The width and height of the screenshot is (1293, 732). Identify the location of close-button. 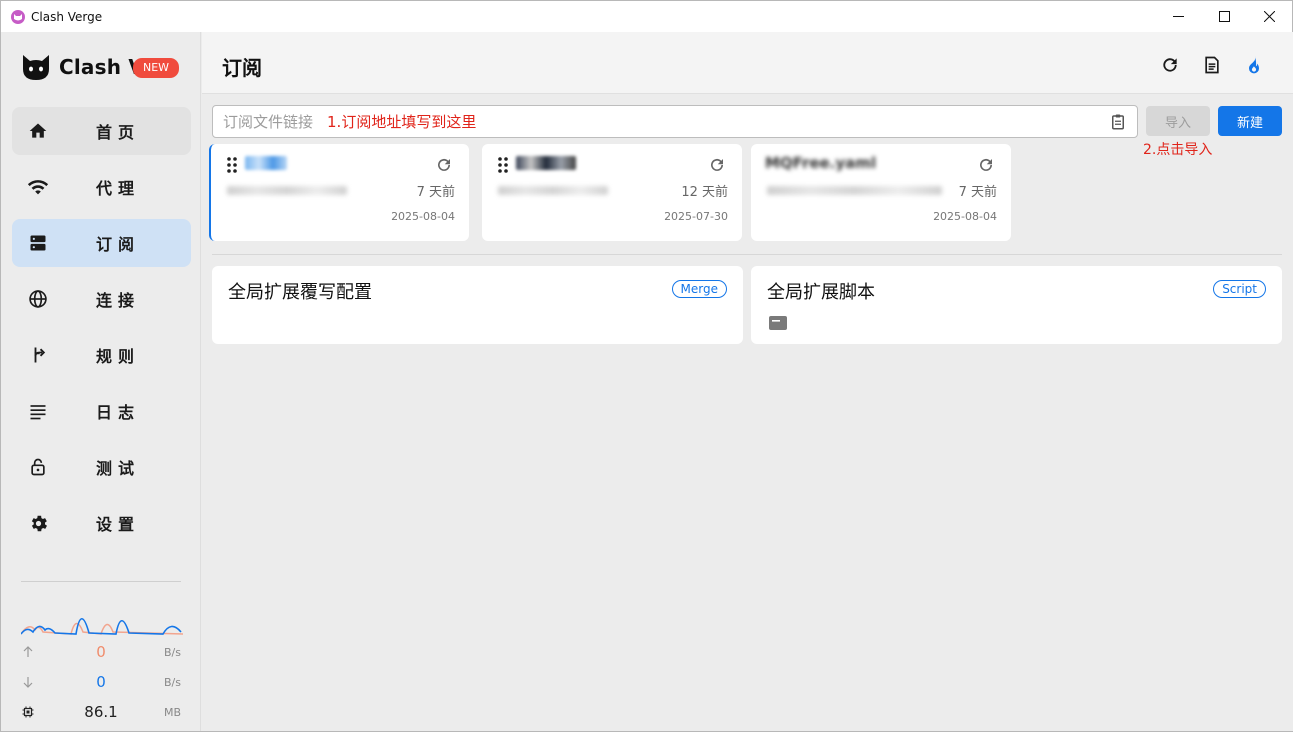
(1269, 16).